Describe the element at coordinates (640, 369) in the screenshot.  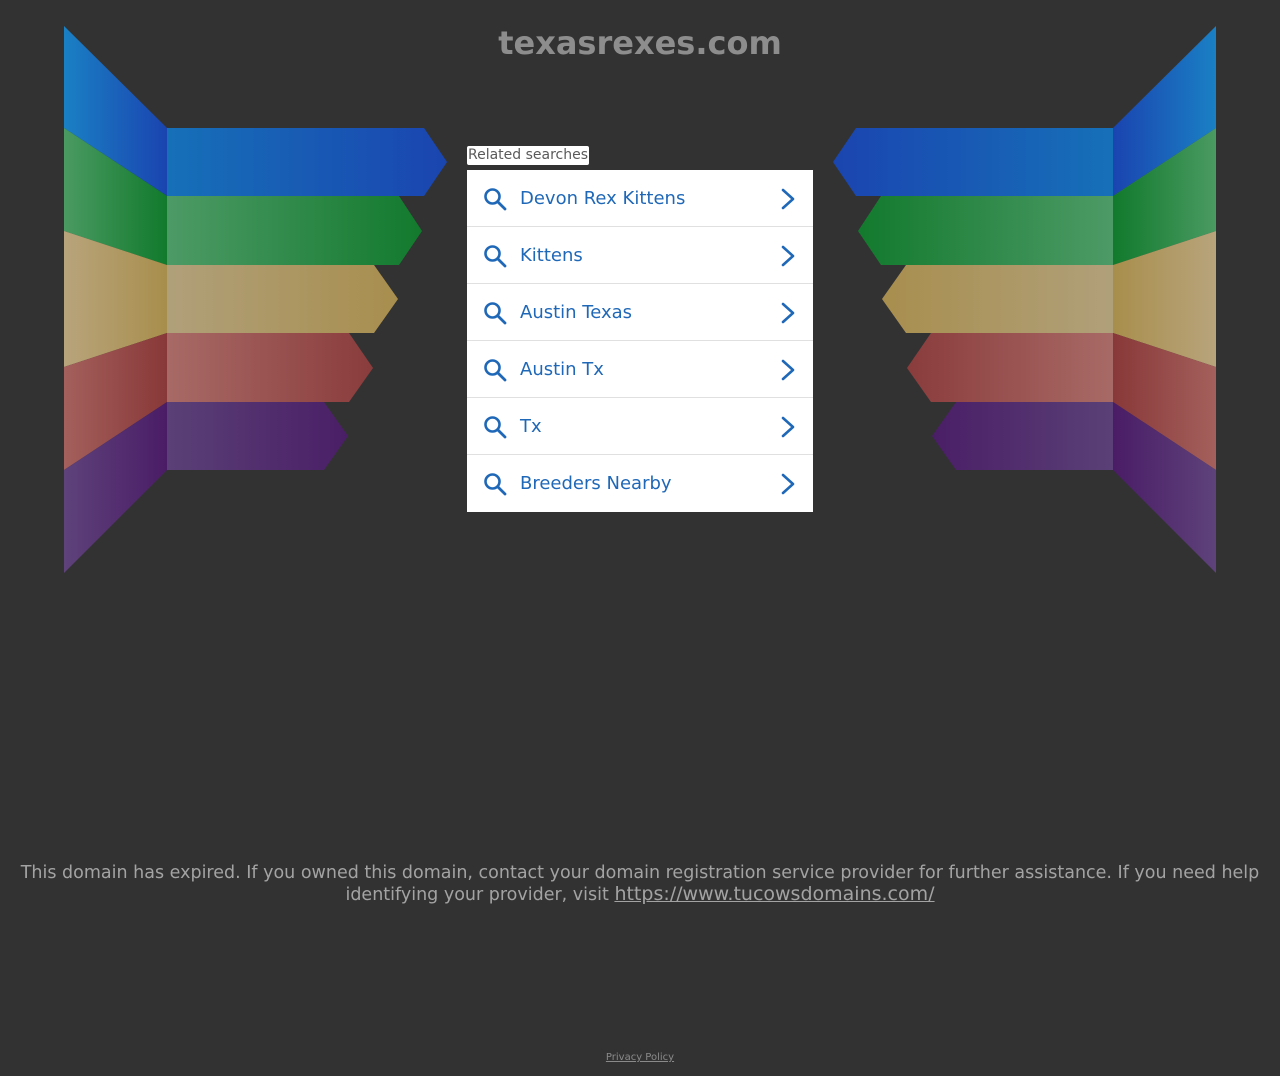
I see `related-search-link: Austin Tx` at that location.